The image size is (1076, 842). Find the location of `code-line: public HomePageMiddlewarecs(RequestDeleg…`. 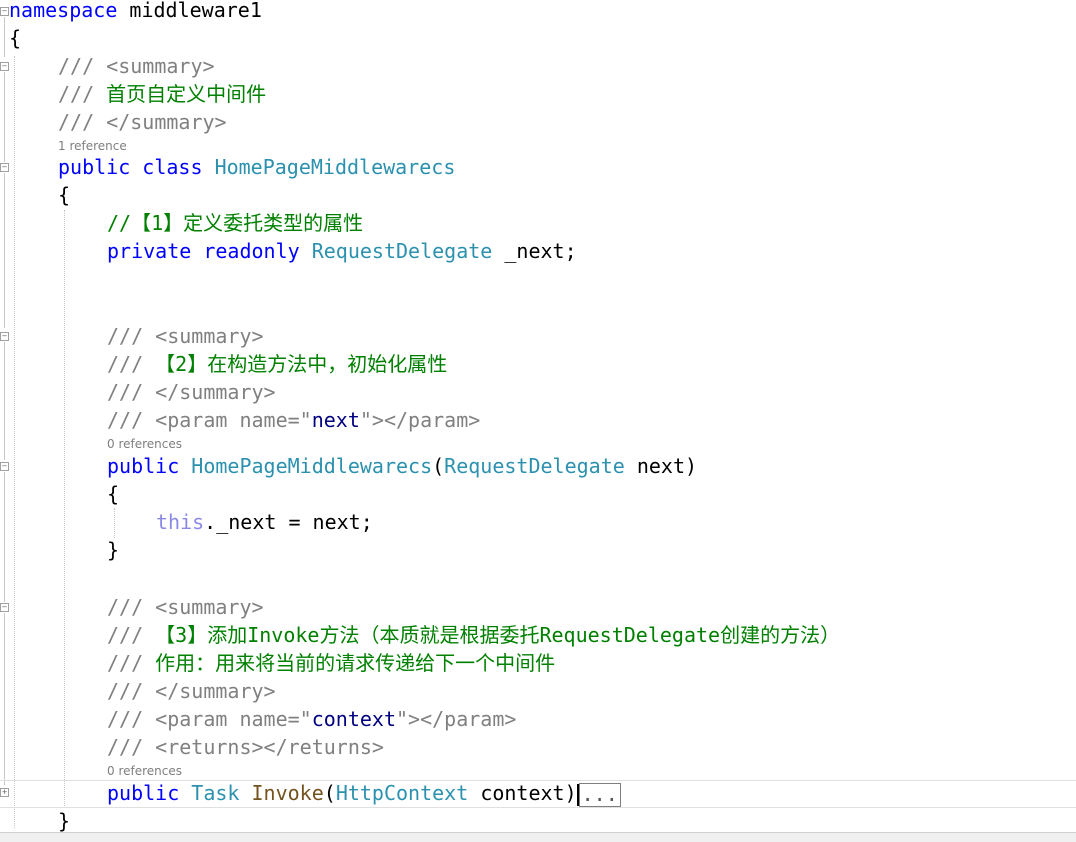

code-line: public HomePageMiddlewarecs(RequestDeleg… is located at coordinates (538, 466).